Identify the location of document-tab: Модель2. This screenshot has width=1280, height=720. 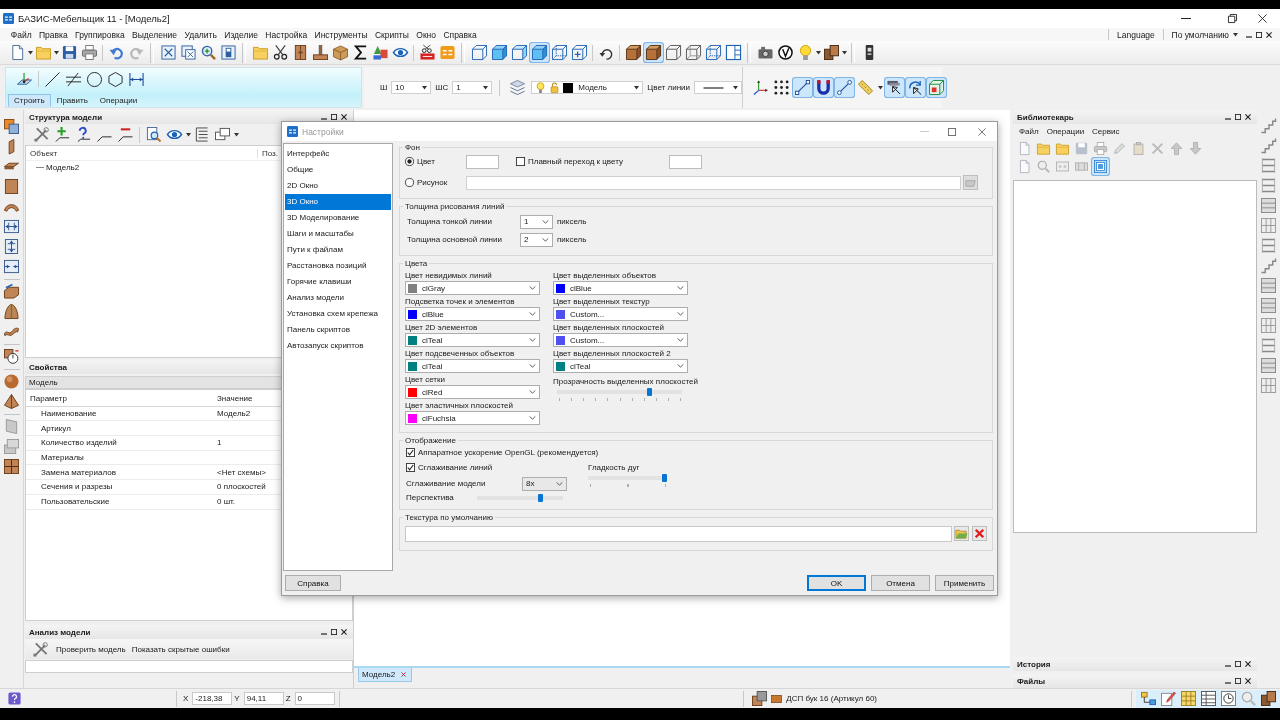
(385, 675).